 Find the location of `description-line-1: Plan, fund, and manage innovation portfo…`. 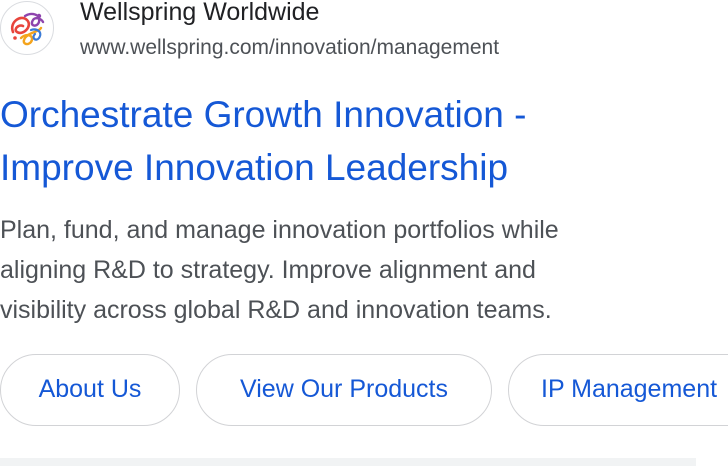

description-line-1: Plan, fund, and manage innovation portfo… is located at coordinates (279, 230).